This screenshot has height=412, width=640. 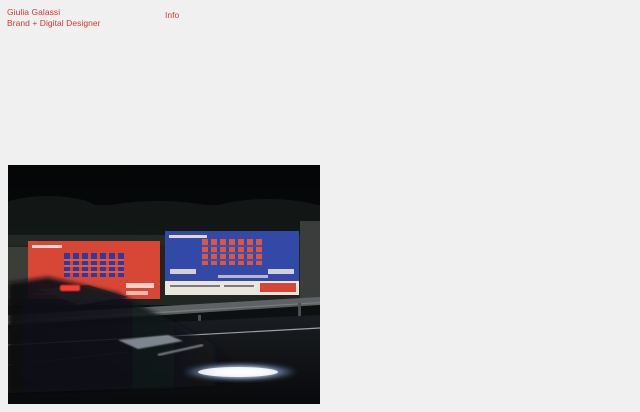 I want to click on designer-name: Giulia Galassi, so click(x=34, y=12).